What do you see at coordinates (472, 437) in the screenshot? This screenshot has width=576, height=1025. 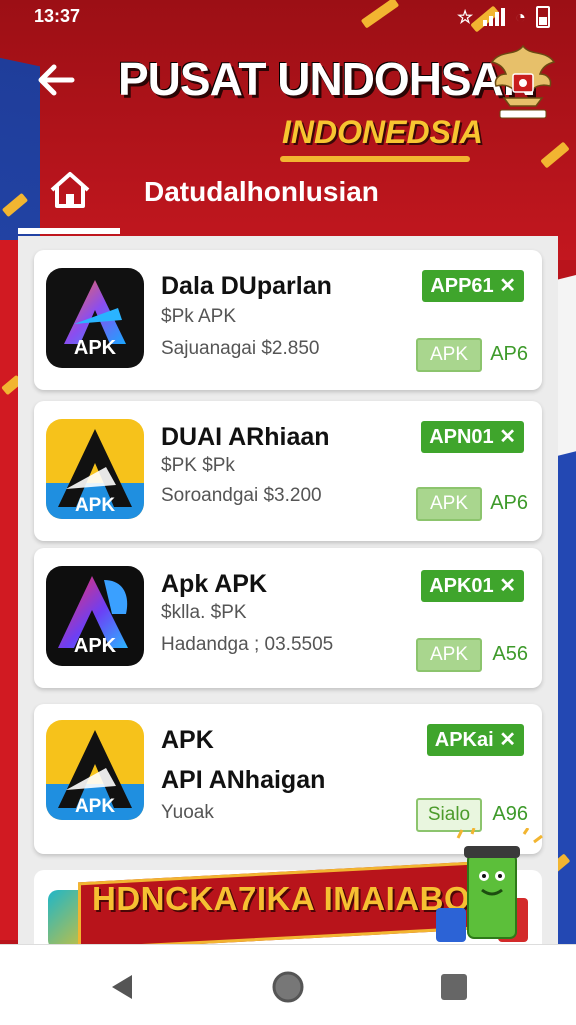 I see `app-badge: APN01 ✕` at bounding box center [472, 437].